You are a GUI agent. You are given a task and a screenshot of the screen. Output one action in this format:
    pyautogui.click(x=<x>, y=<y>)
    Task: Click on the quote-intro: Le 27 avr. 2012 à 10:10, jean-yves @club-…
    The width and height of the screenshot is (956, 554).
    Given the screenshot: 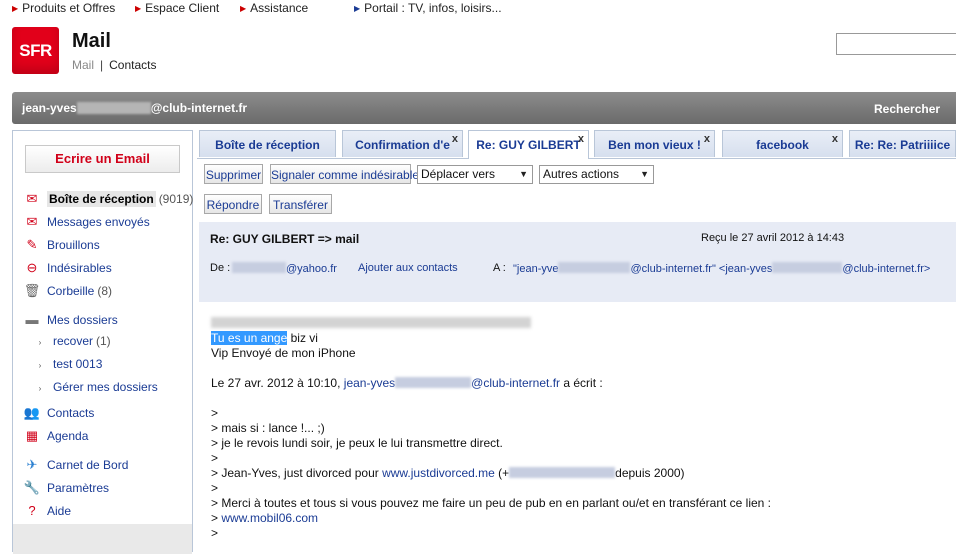 What is the action you would take?
    pyautogui.click(x=407, y=383)
    